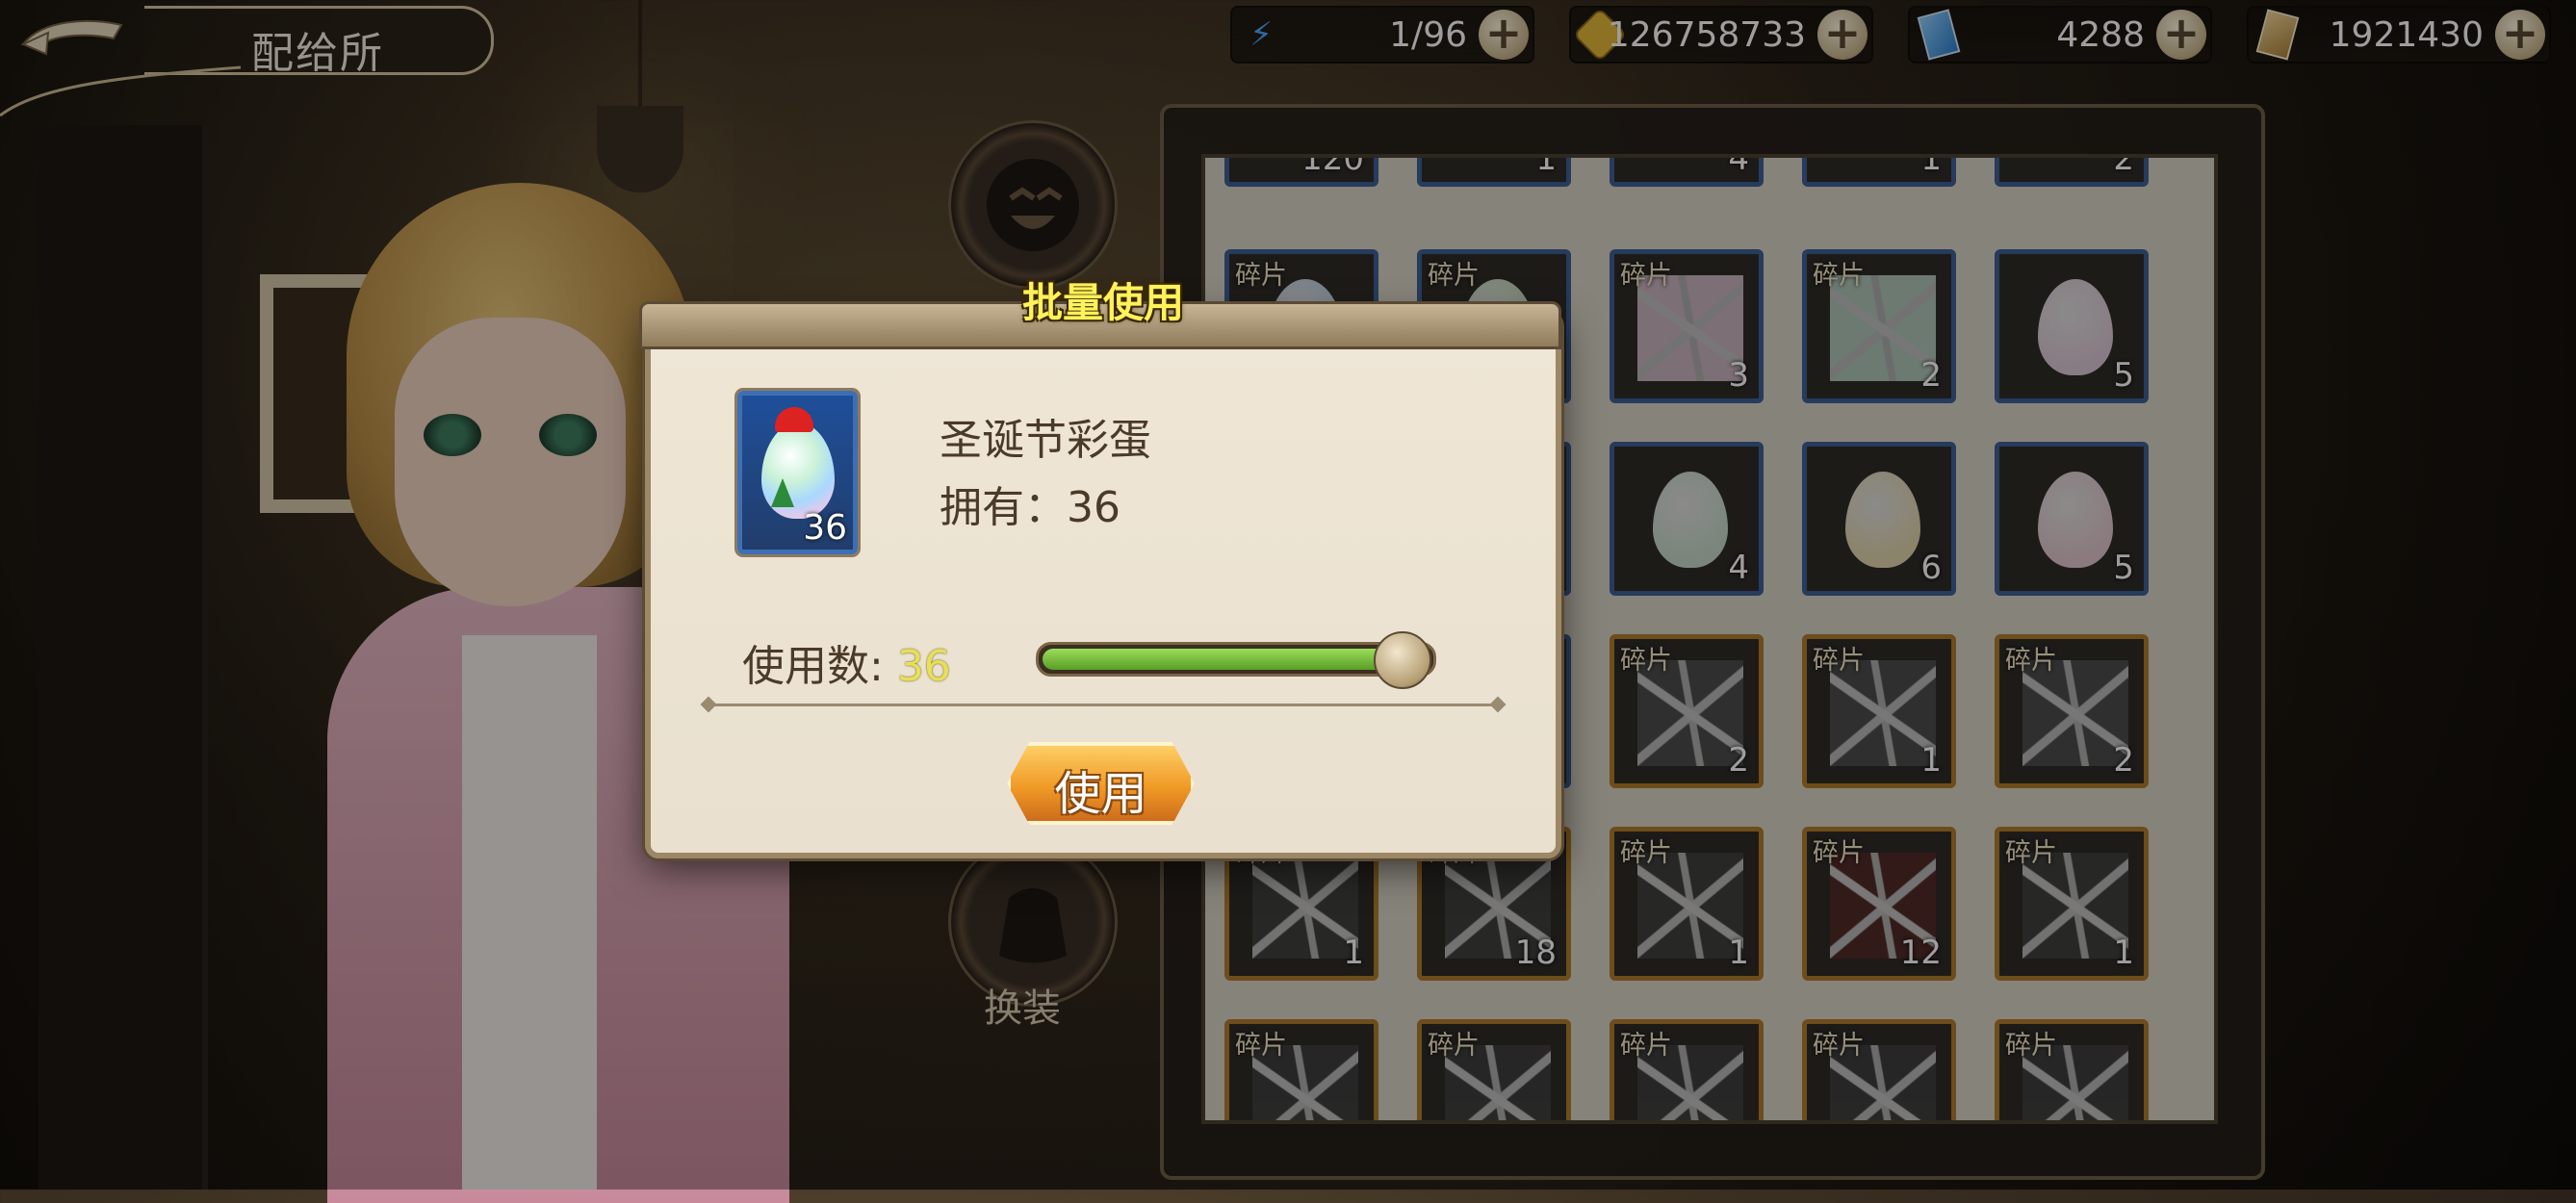 The image size is (2576, 1203). I want to click on item-count: 36, so click(825, 528).